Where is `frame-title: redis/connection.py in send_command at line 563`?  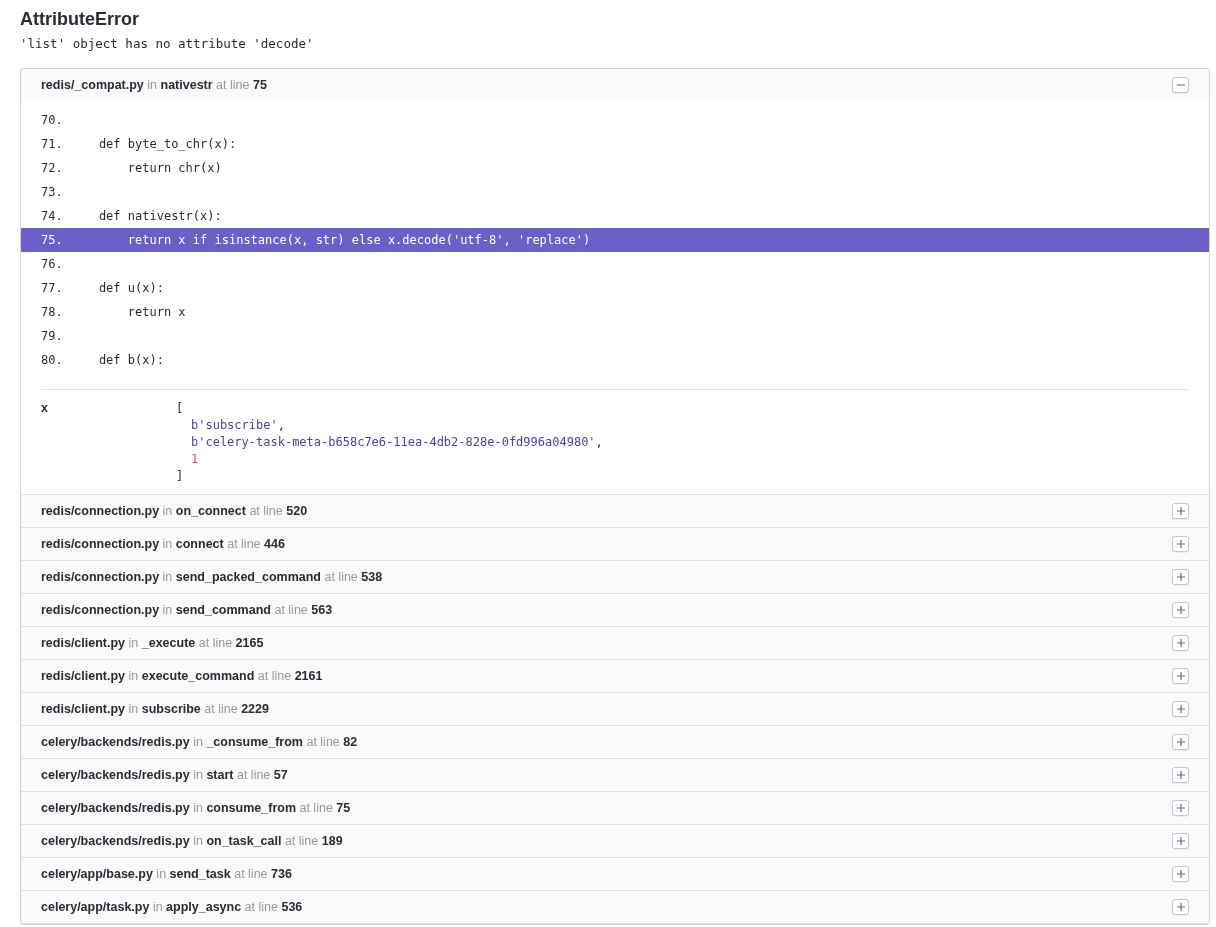
frame-title: redis/connection.py in send_command at line 563 is located at coordinates (187, 610).